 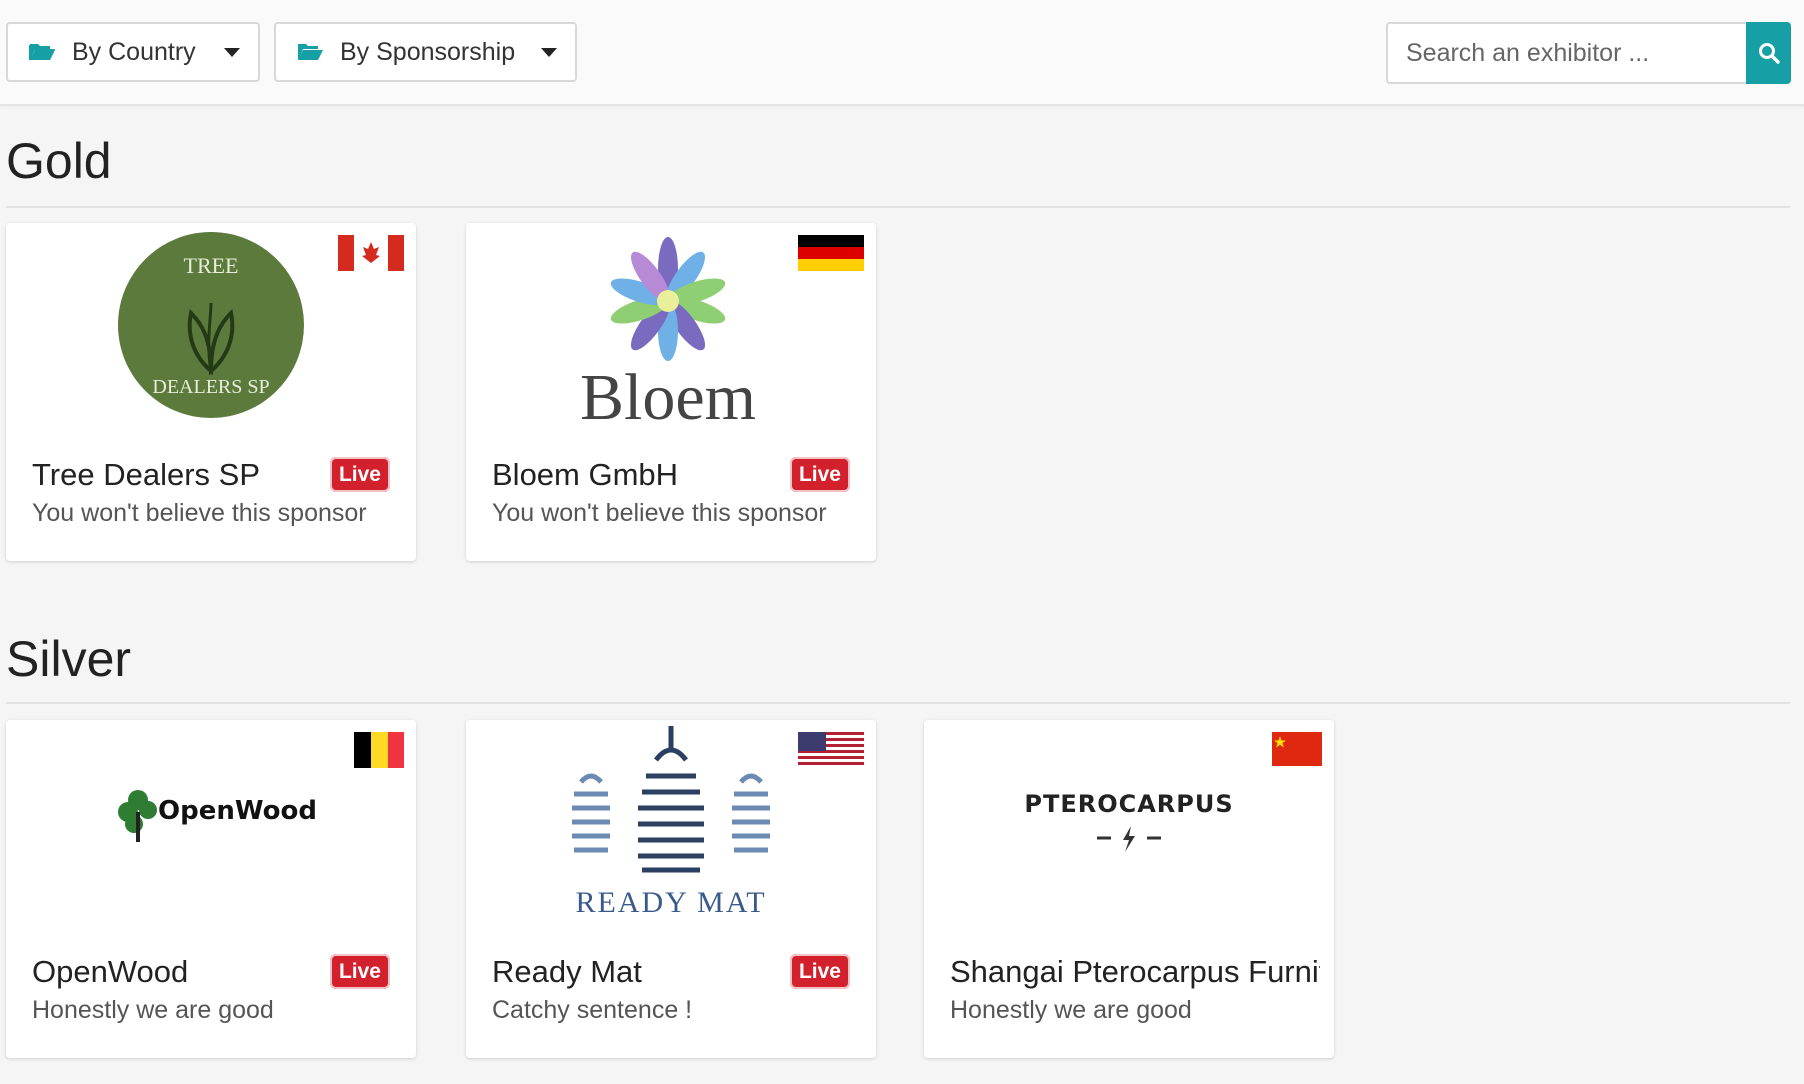 What do you see at coordinates (1128, 804) in the screenshot?
I see `svg-text: PTEROCARPUS` at bounding box center [1128, 804].